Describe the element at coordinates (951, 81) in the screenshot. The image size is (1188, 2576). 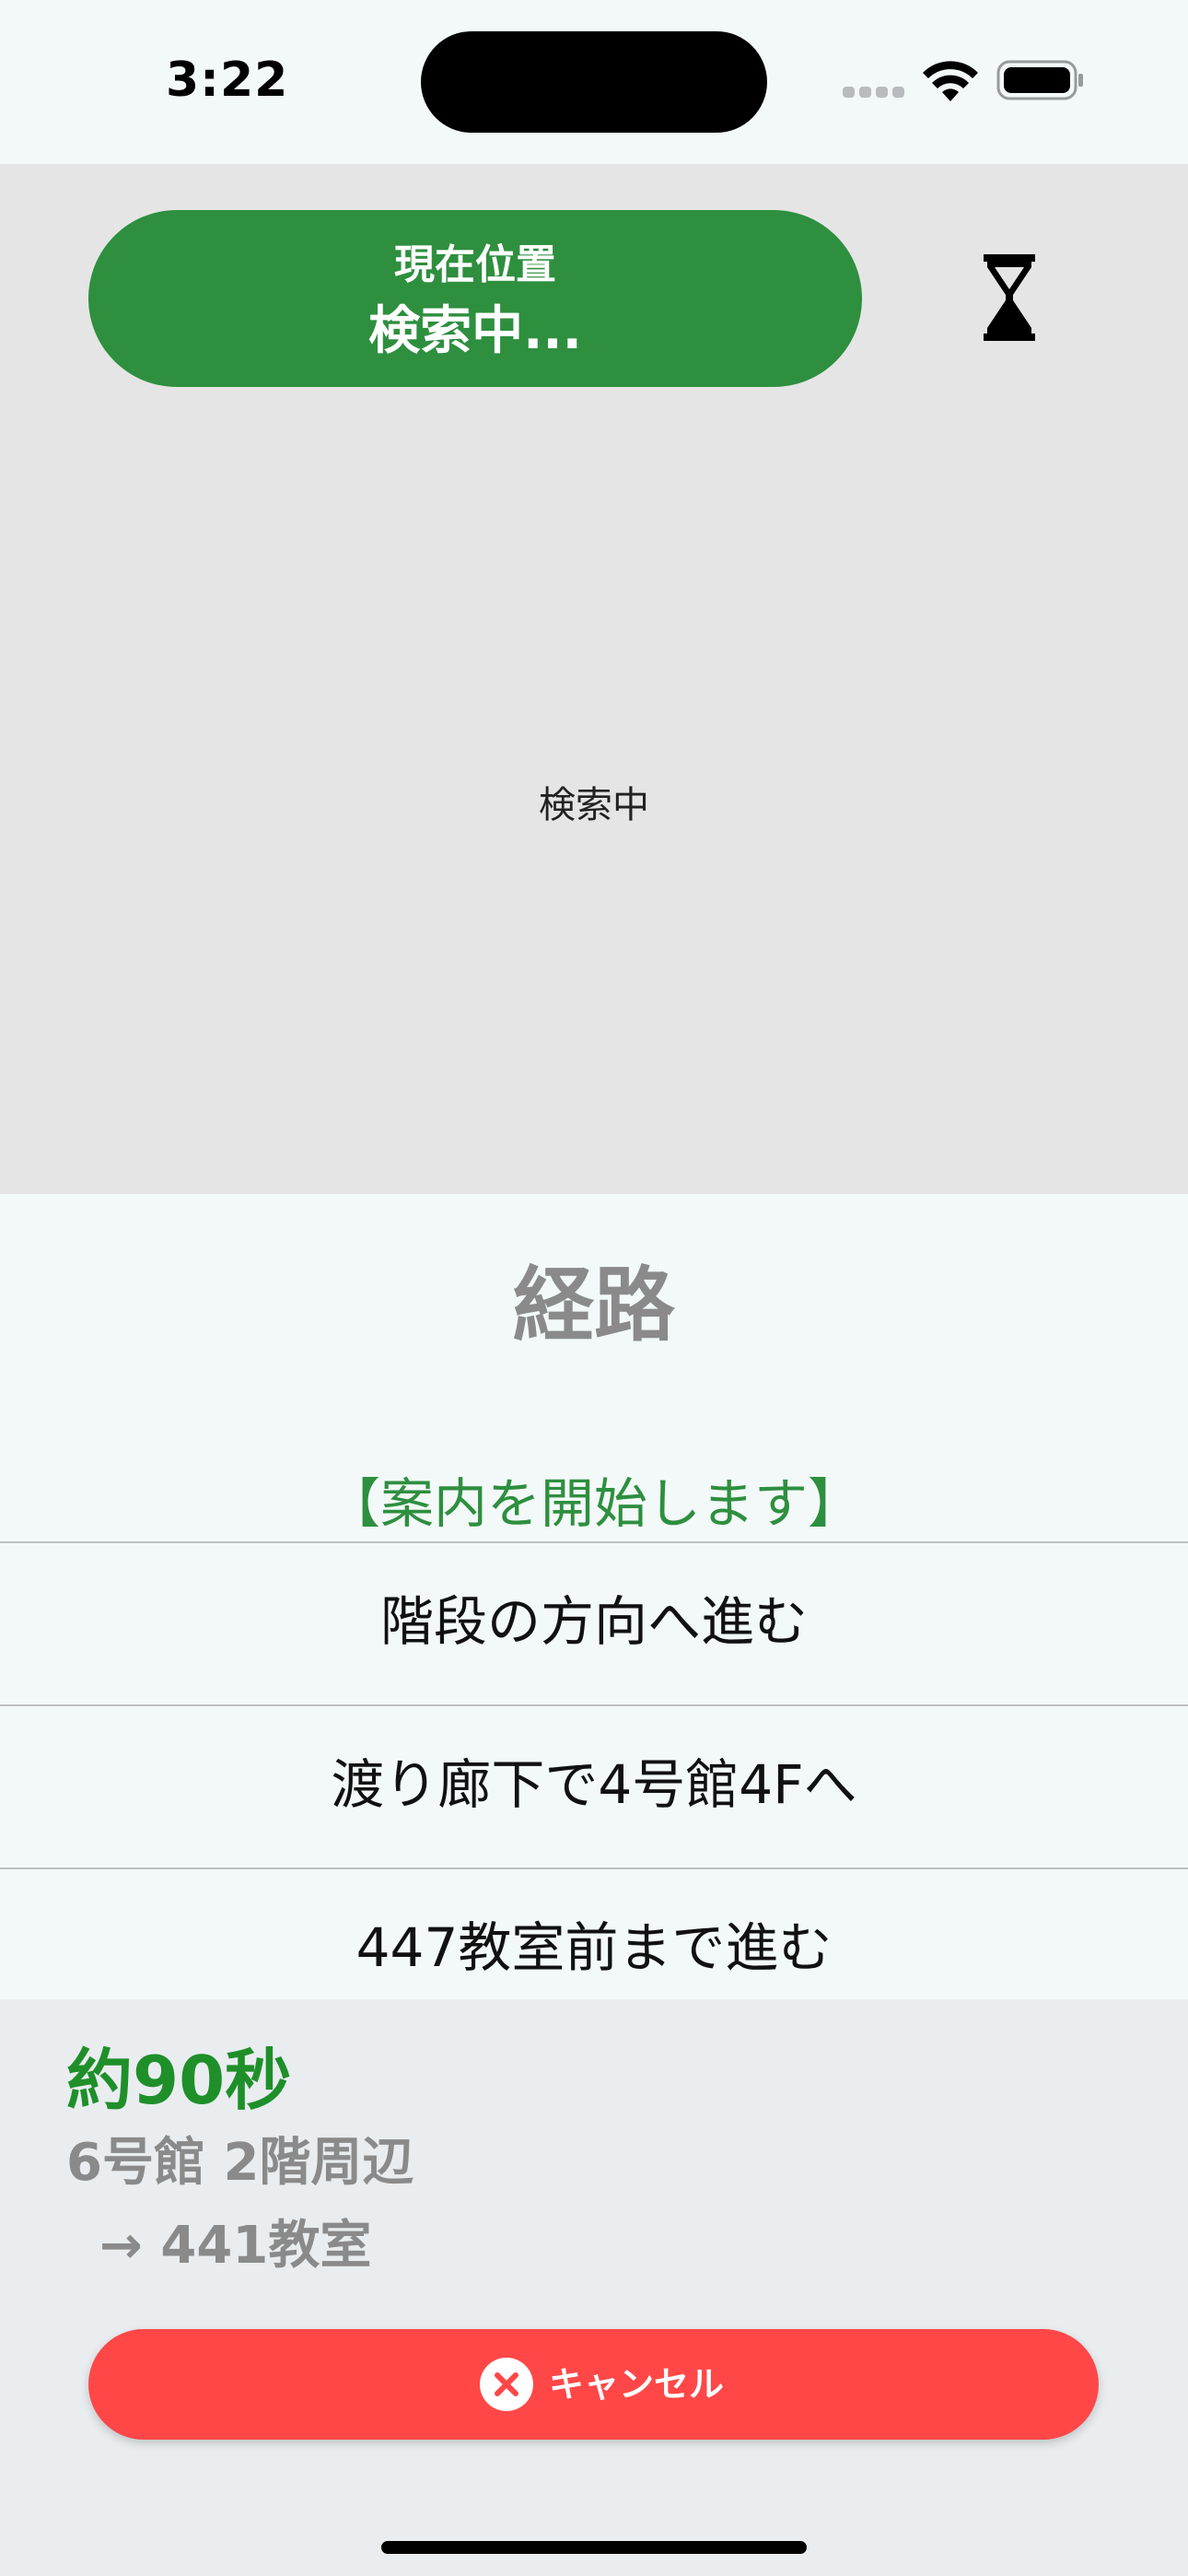
I see `wifi-icon` at that location.